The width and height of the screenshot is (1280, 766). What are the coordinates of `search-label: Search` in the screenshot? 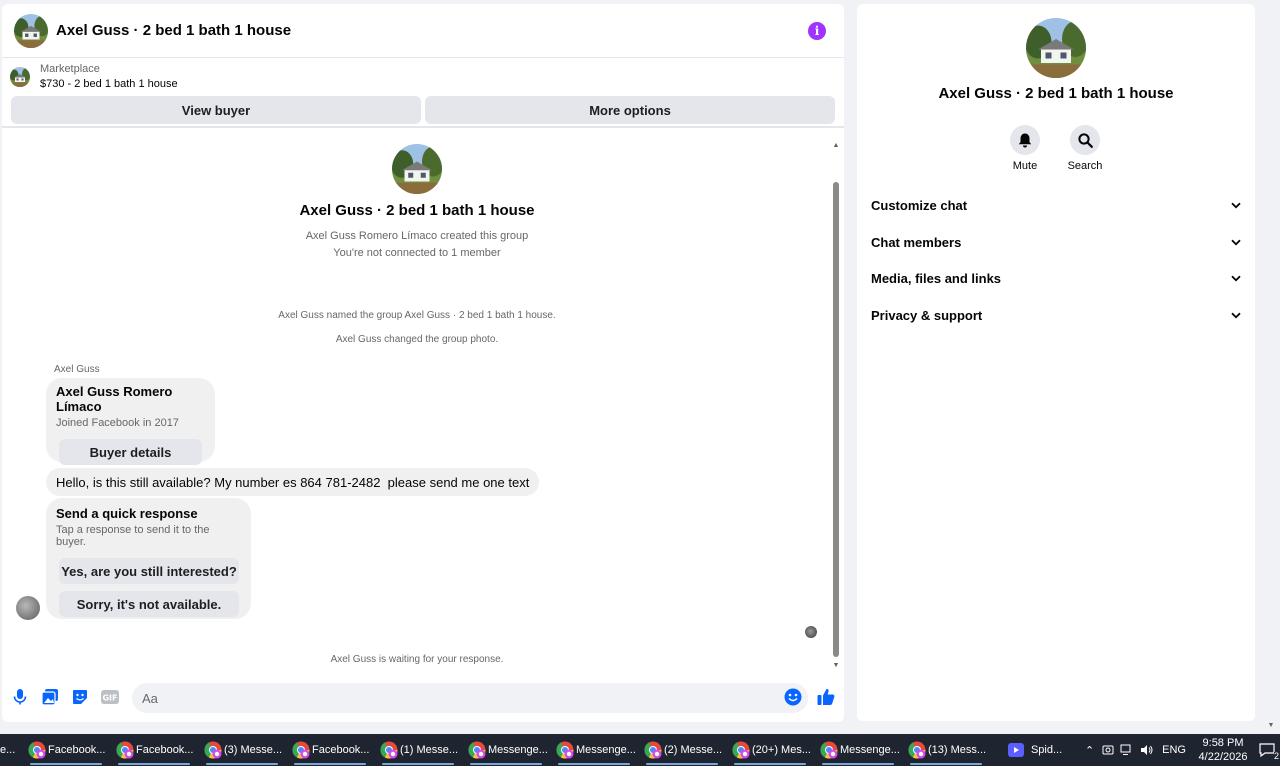 It's located at (1085, 166).